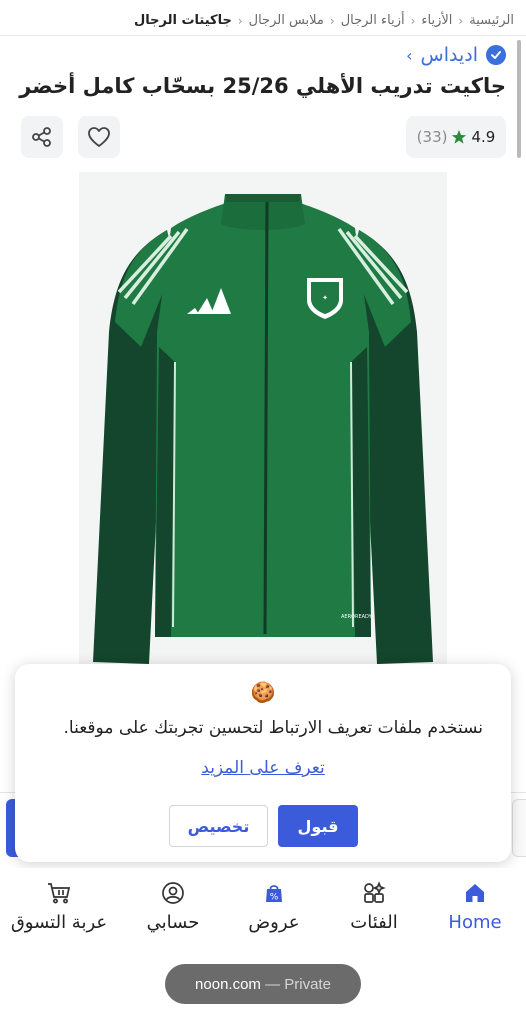 The height and width of the screenshot is (1024, 526). What do you see at coordinates (274, 922) in the screenshot?
I see `nav-label-offers: عروض` at bounding box center [274, 922].